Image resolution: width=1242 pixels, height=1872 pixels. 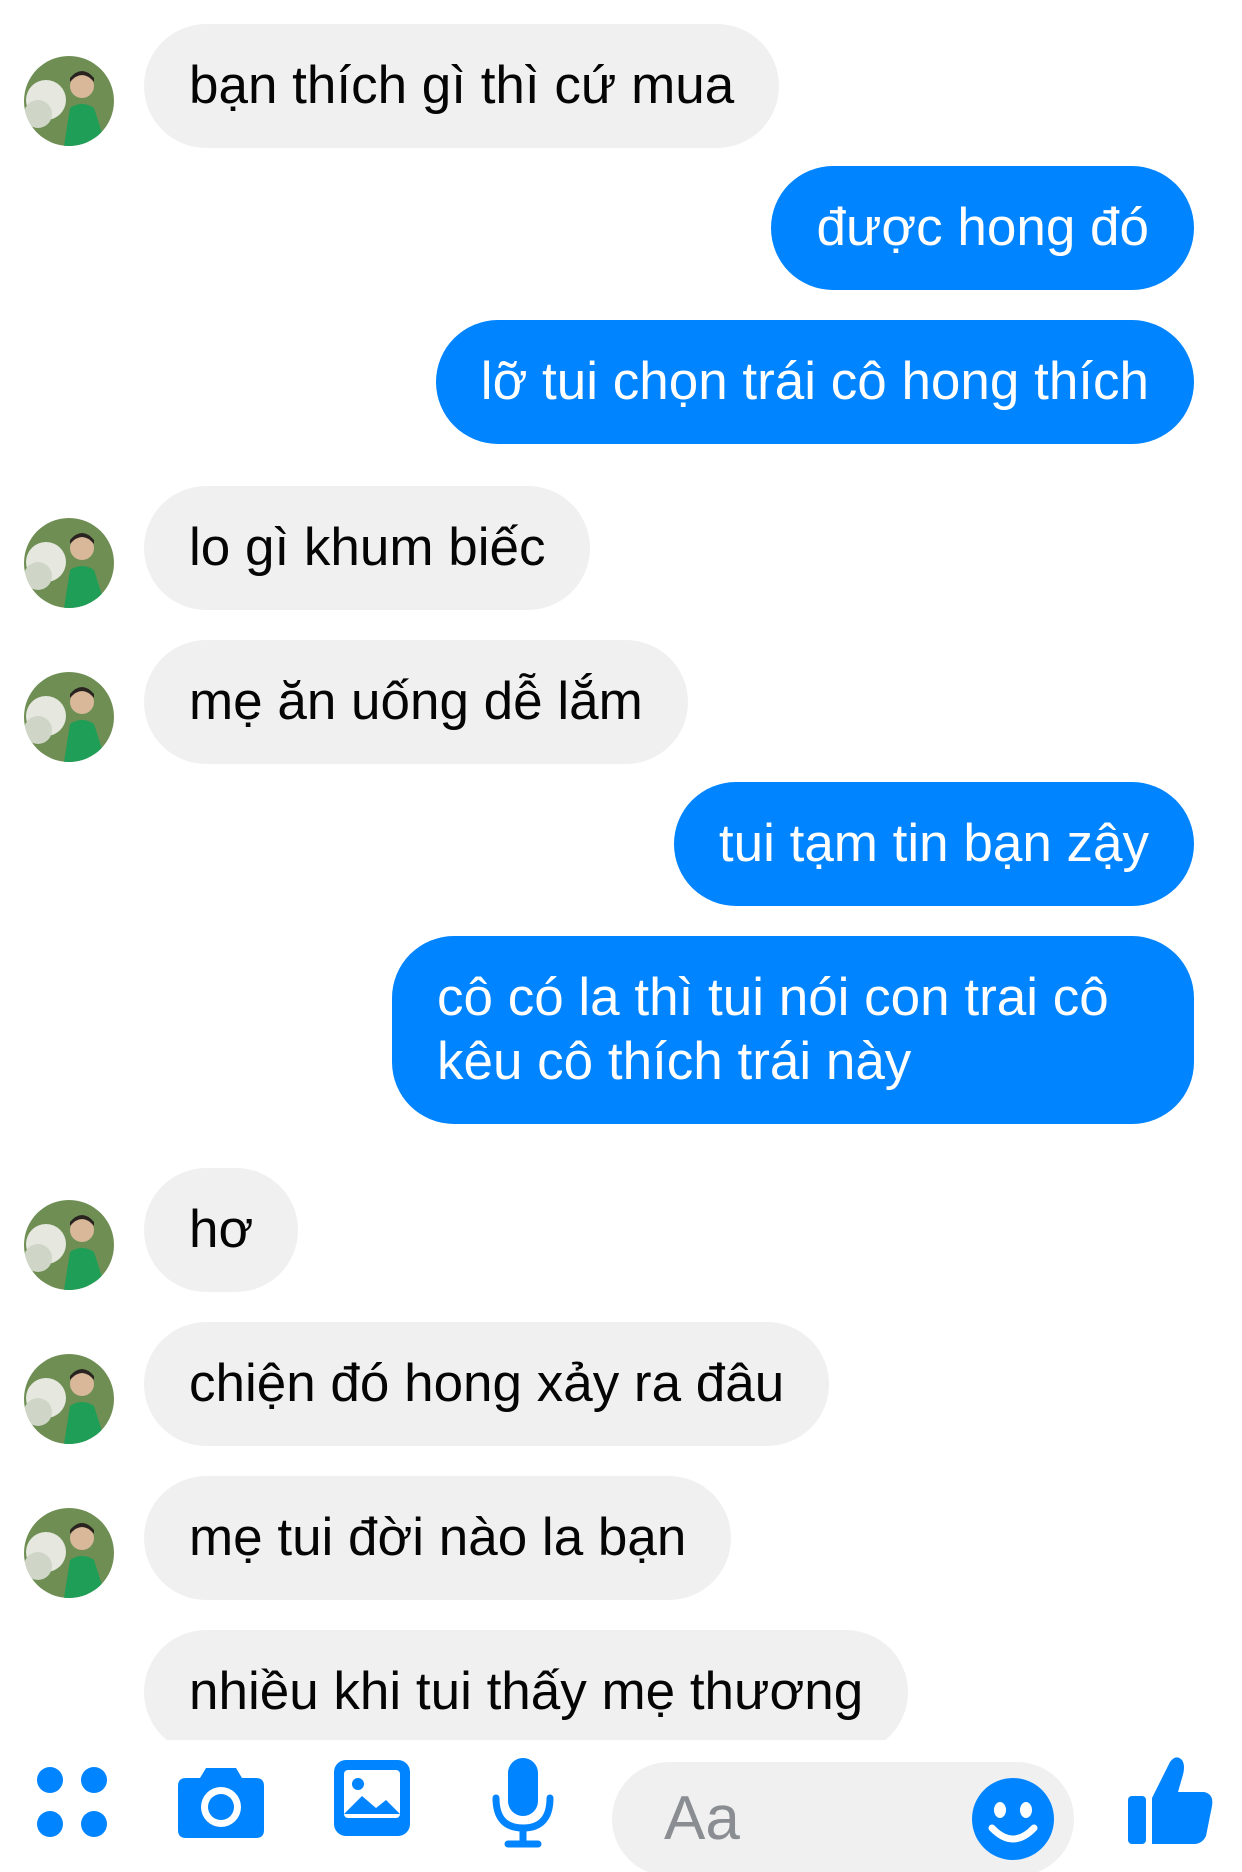 What do you see at coordinates (933, 844) in the screenshot?
I see `outgoing-message: tui tạm tin bạn zậy` at bounding box center [933, 844].